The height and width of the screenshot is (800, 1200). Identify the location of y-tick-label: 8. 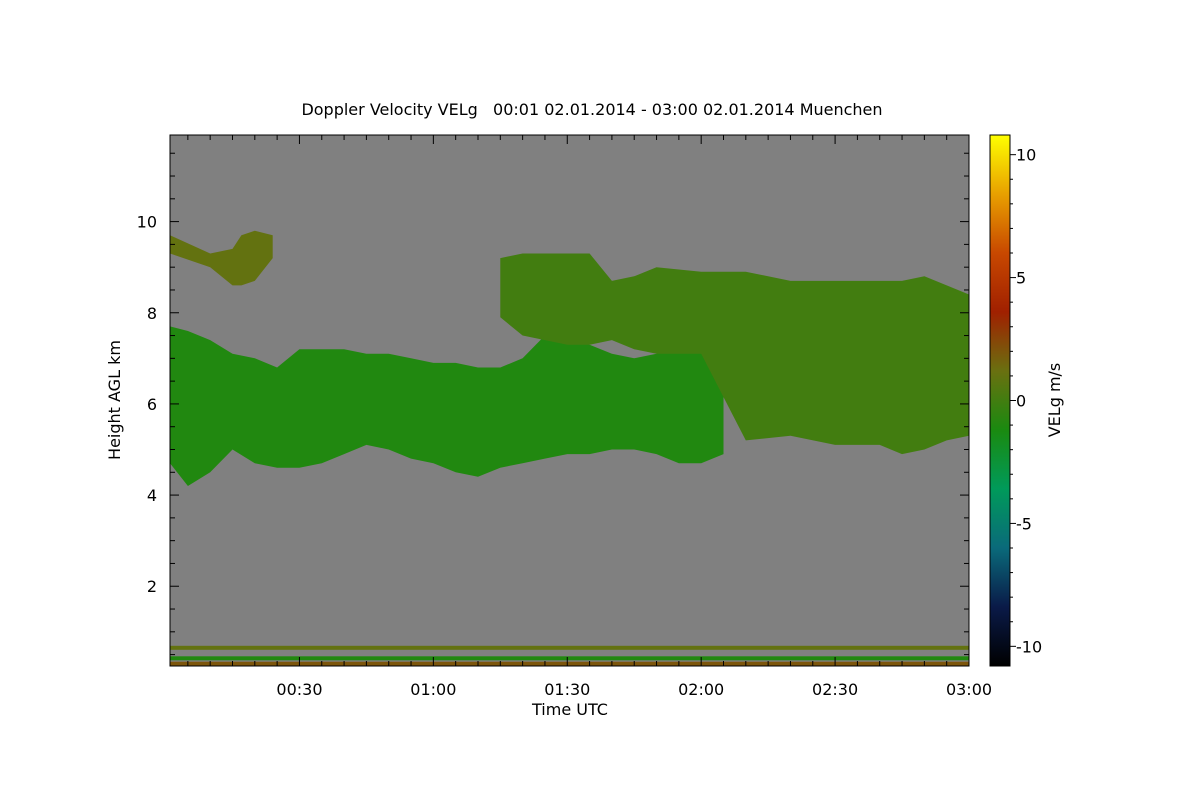
(152, 313).